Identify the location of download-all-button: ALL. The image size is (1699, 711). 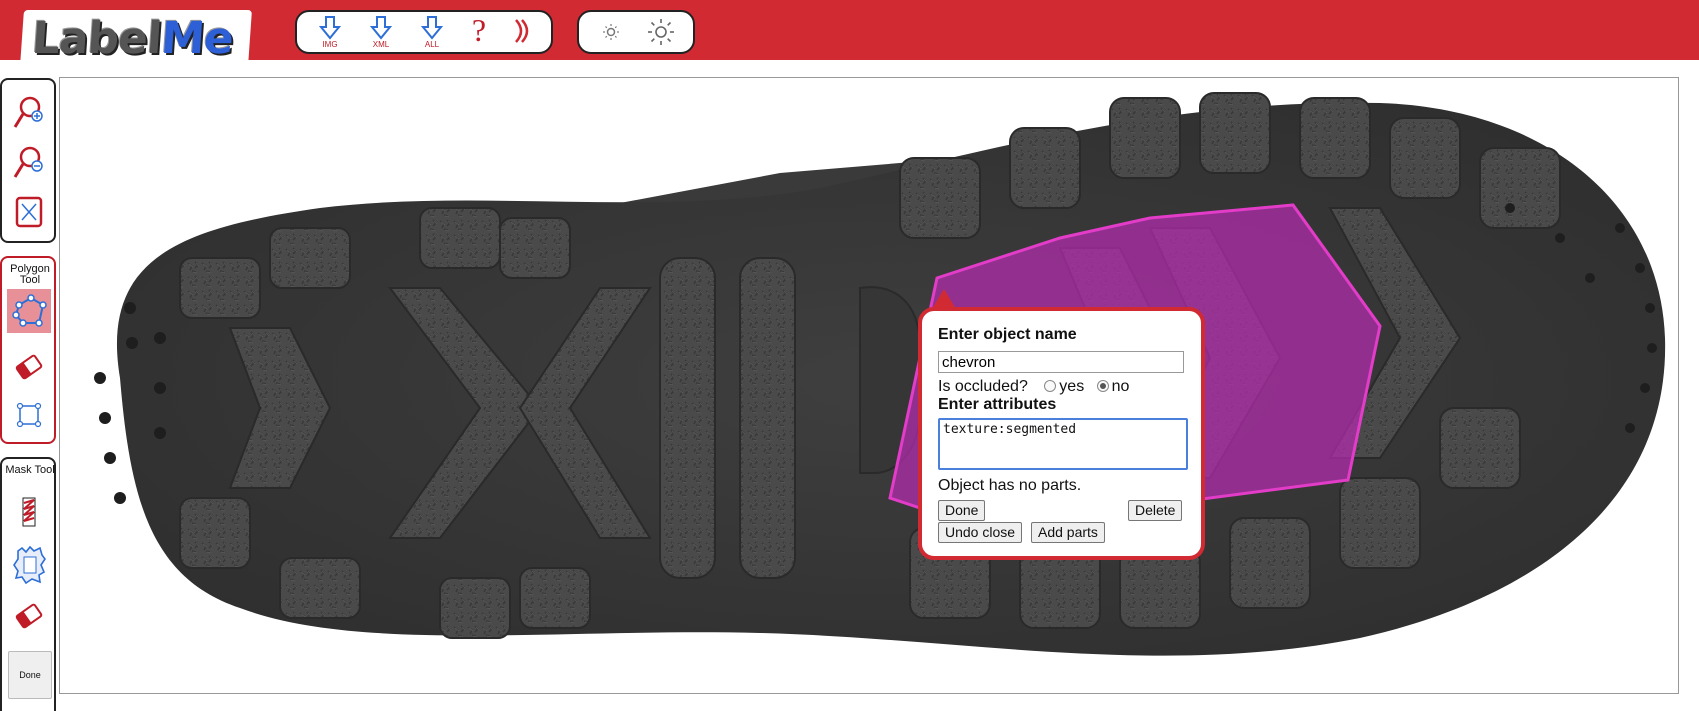
(432, 34).